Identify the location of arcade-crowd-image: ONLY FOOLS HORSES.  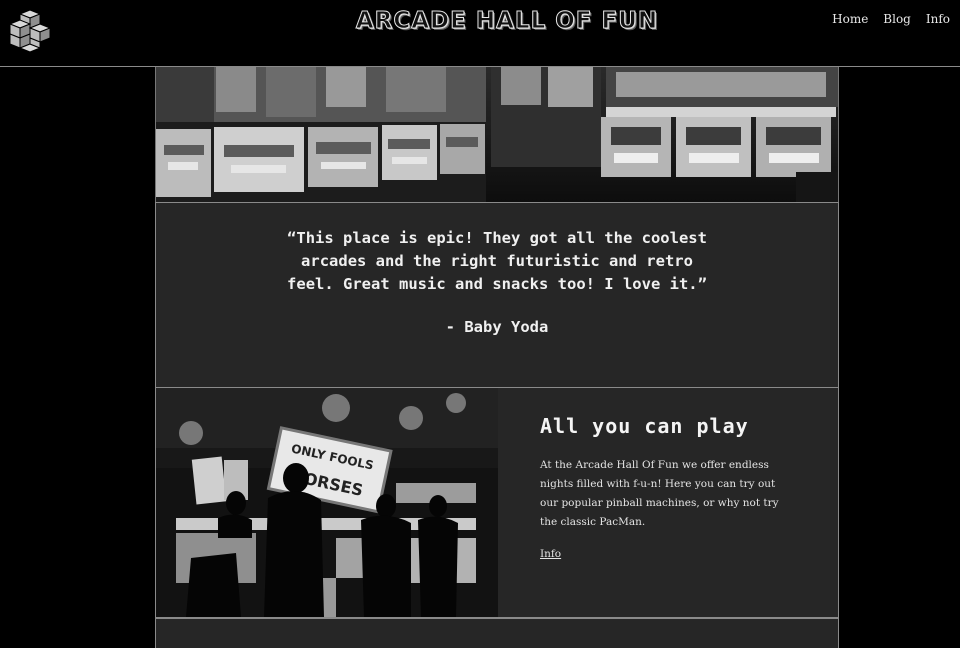
(327, 502).